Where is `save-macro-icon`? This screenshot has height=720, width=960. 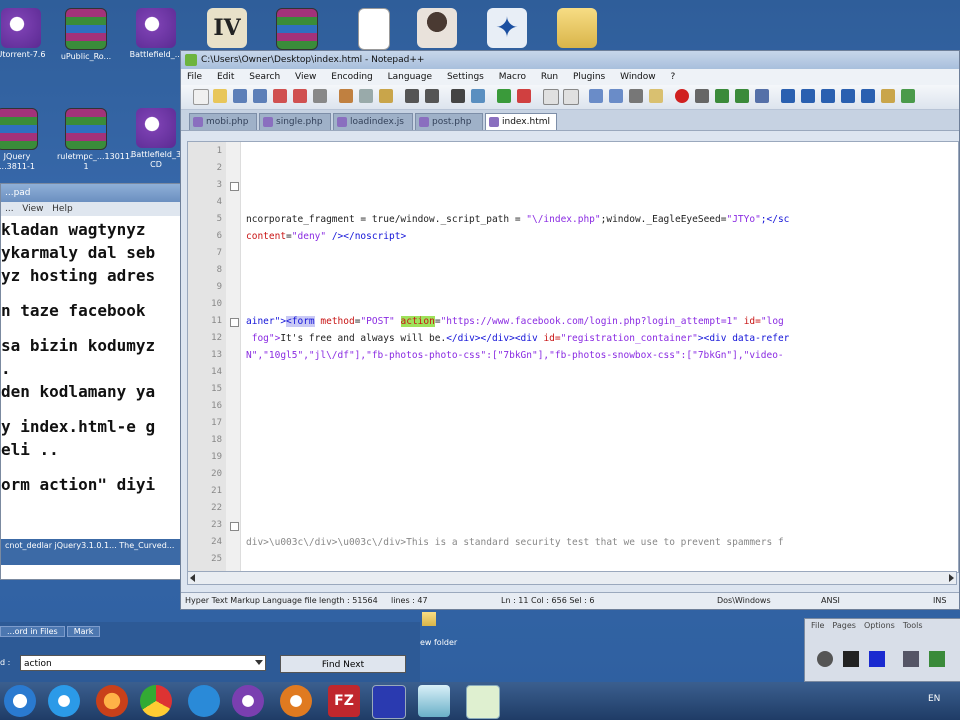
save-macro-icon is located at coordinates (762, 96).